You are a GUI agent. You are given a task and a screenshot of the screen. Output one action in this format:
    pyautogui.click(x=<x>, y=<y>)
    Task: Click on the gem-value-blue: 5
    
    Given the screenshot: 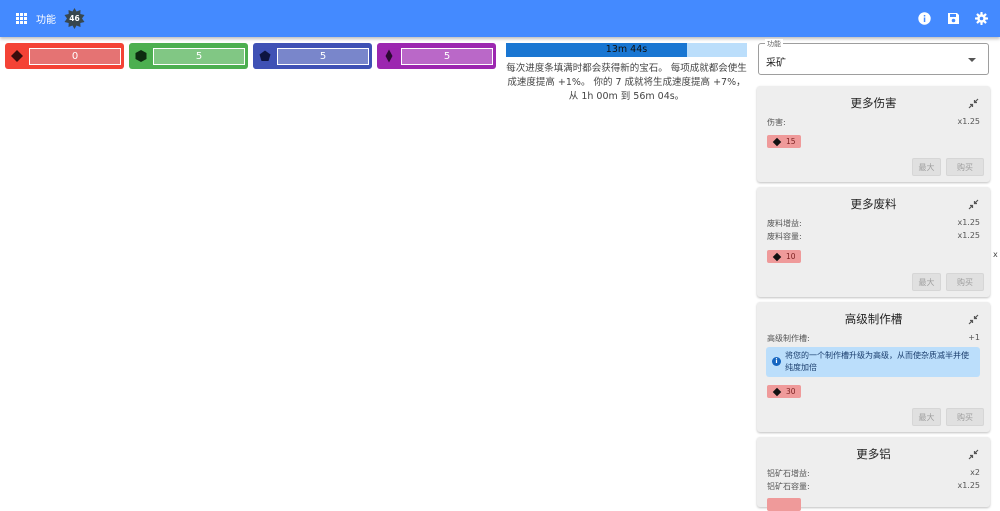 What is the action you would take?
    pyautogui.click(x=323, y=56)
    